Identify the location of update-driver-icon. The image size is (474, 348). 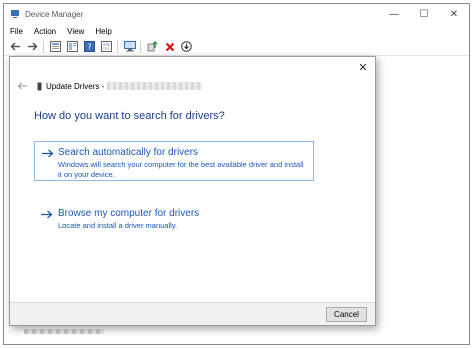
(152, 46).